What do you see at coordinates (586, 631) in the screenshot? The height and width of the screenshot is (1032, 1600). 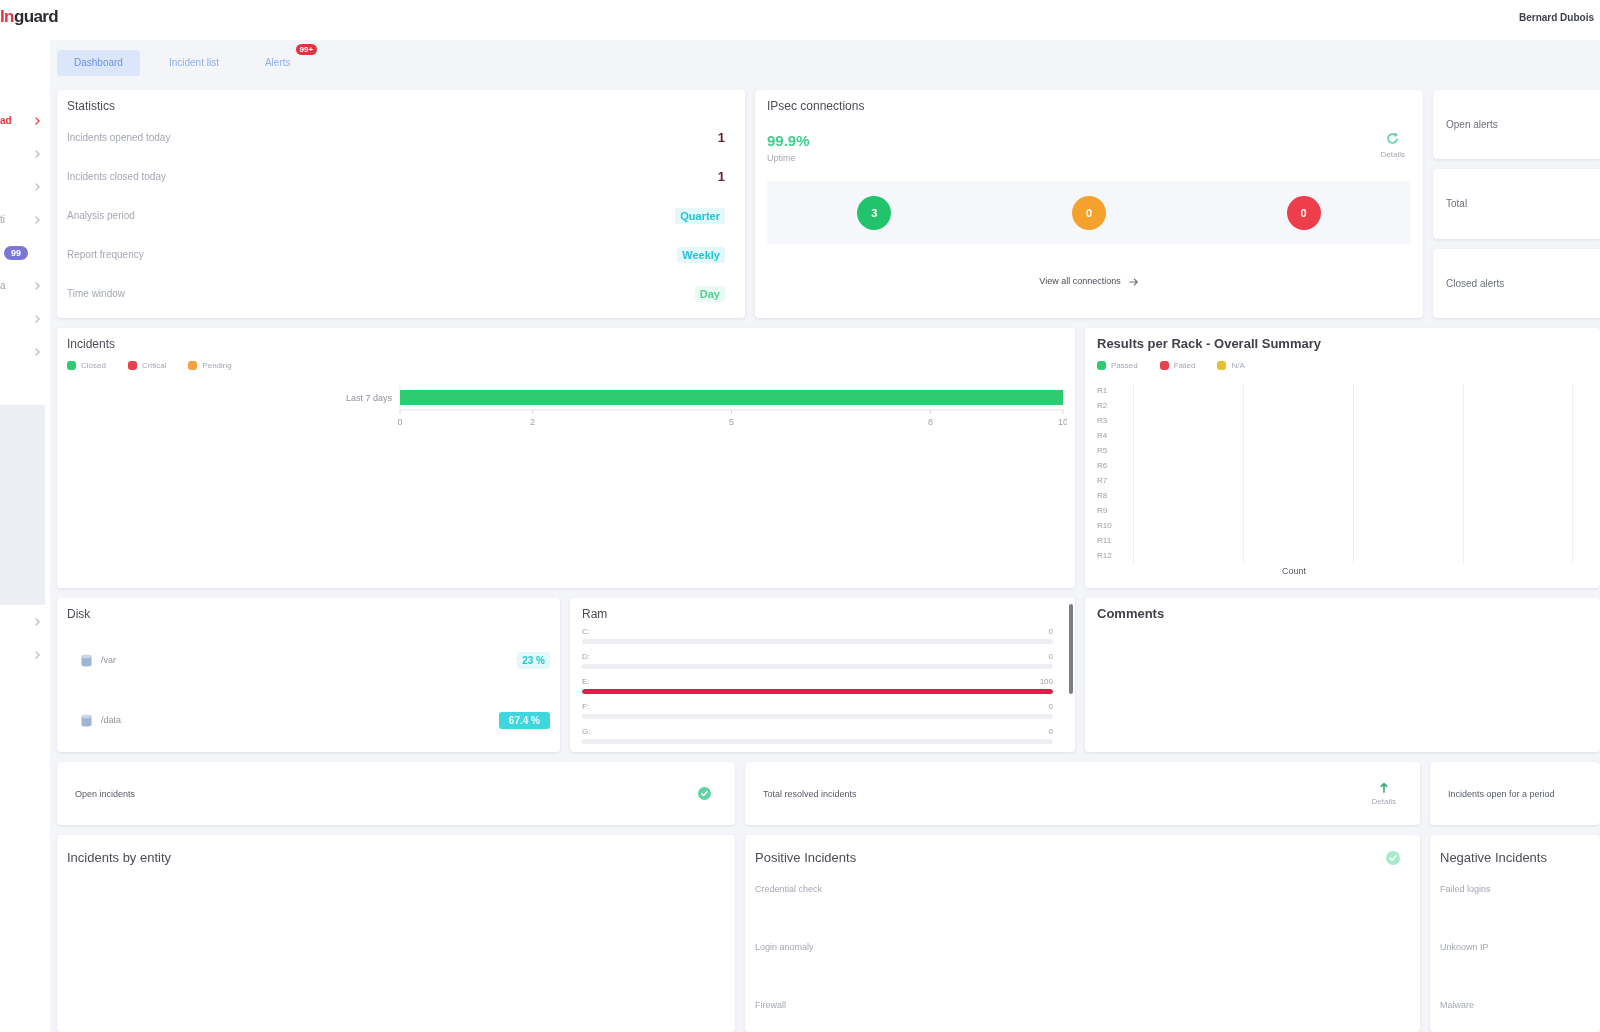 I see `usage-label: C:` at bounding box center [586, 631].